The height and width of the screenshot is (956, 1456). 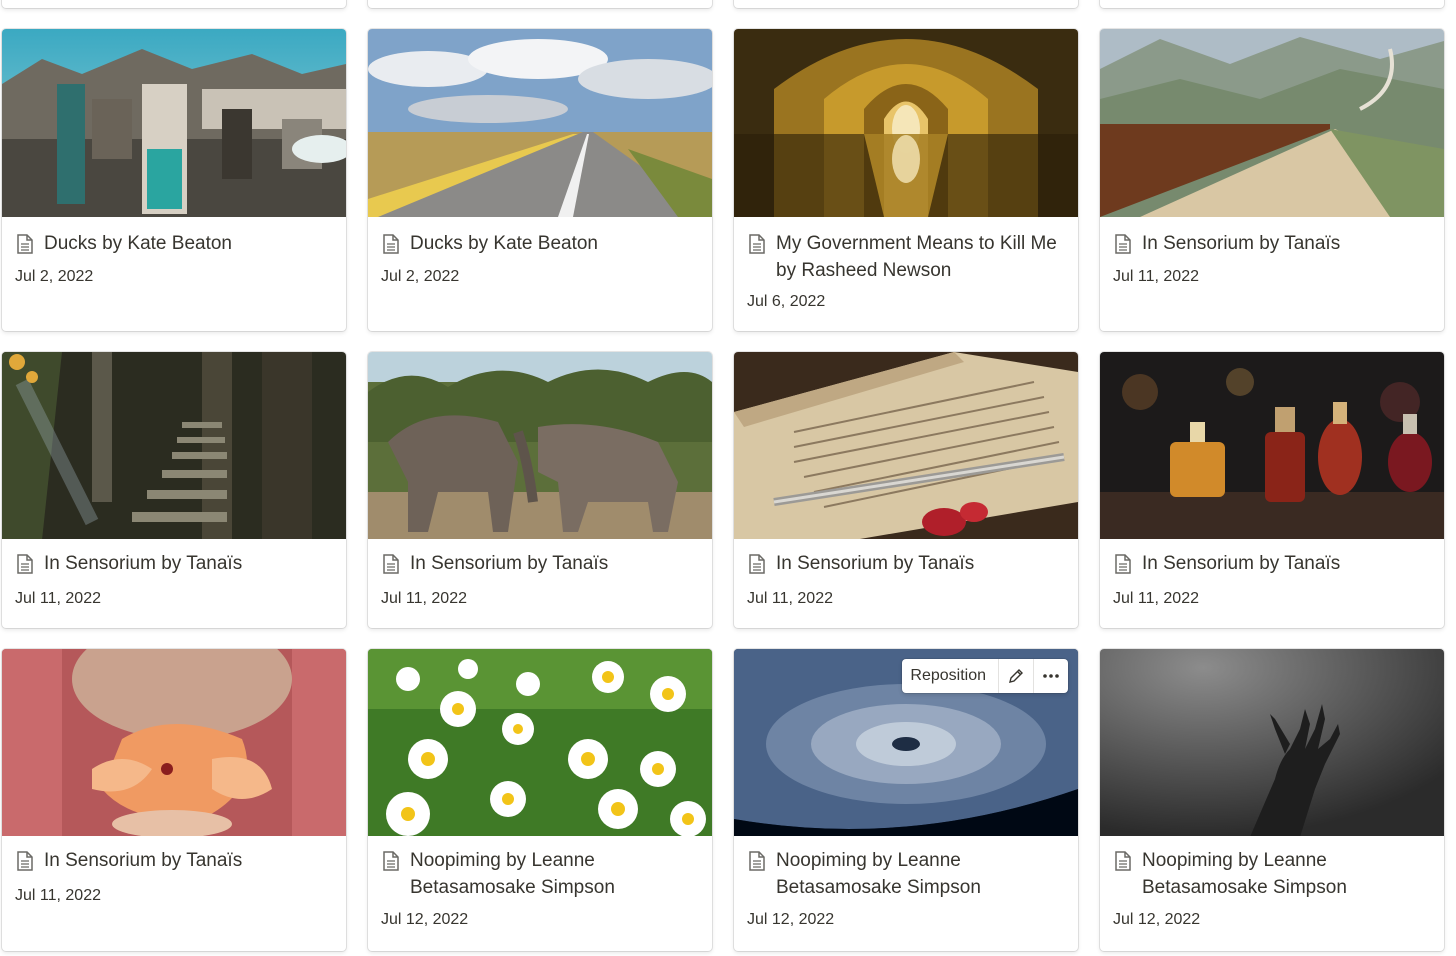 What do you see at coordinates (1272, 123) in the screenshot?
I see `border-wall-cover` at bounding box center [1272, 123].